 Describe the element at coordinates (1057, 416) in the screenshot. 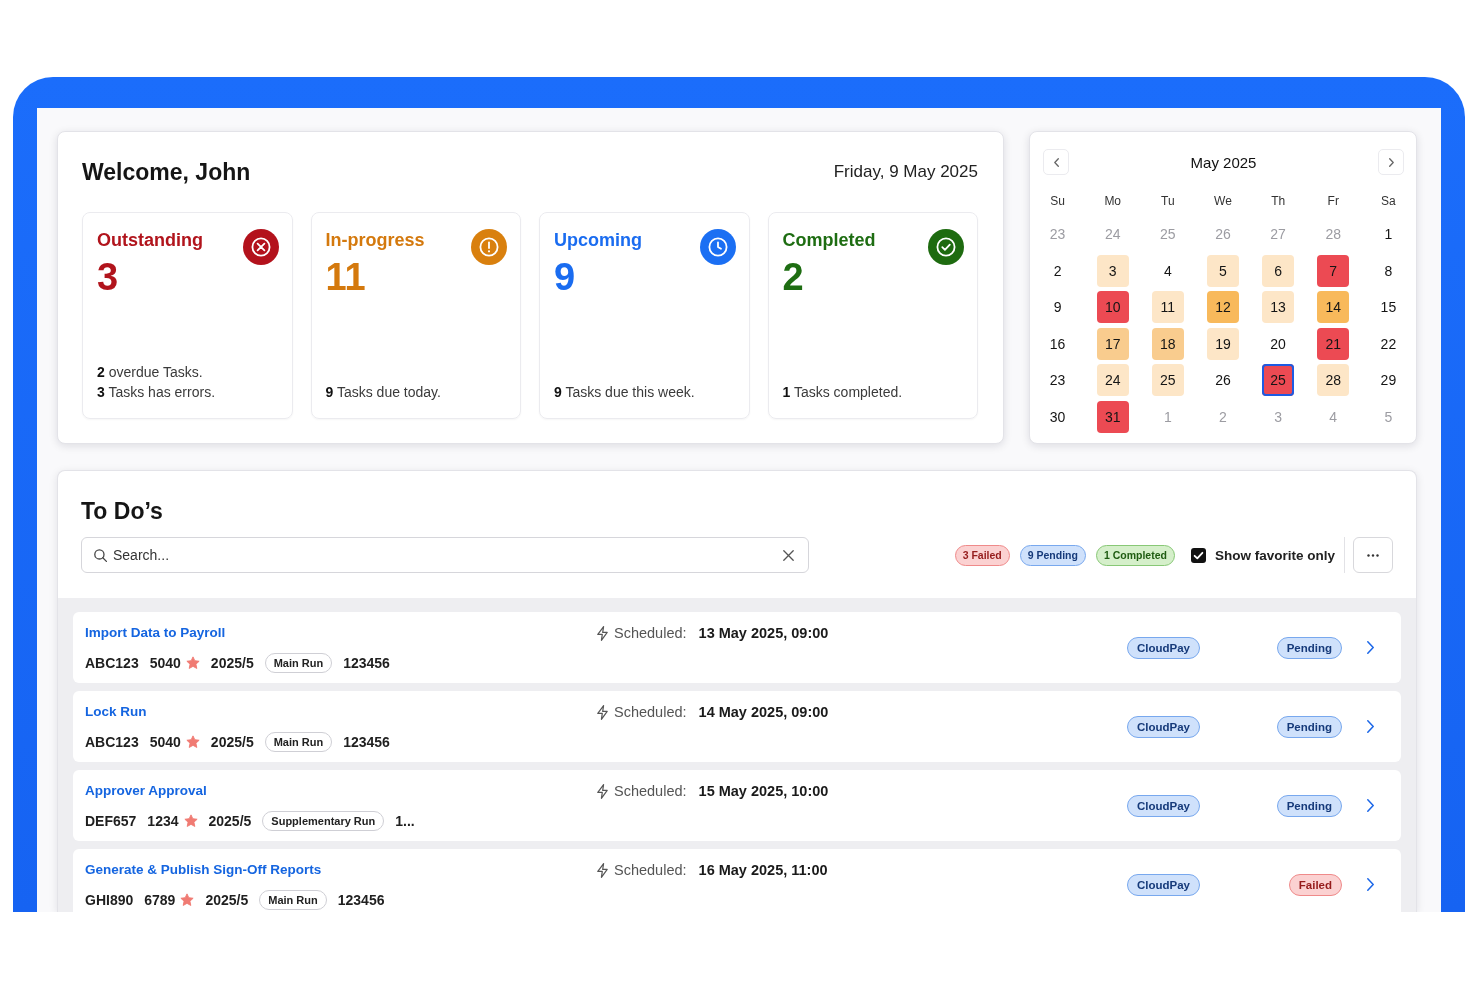

I see `calendar-day: 30` at that location.